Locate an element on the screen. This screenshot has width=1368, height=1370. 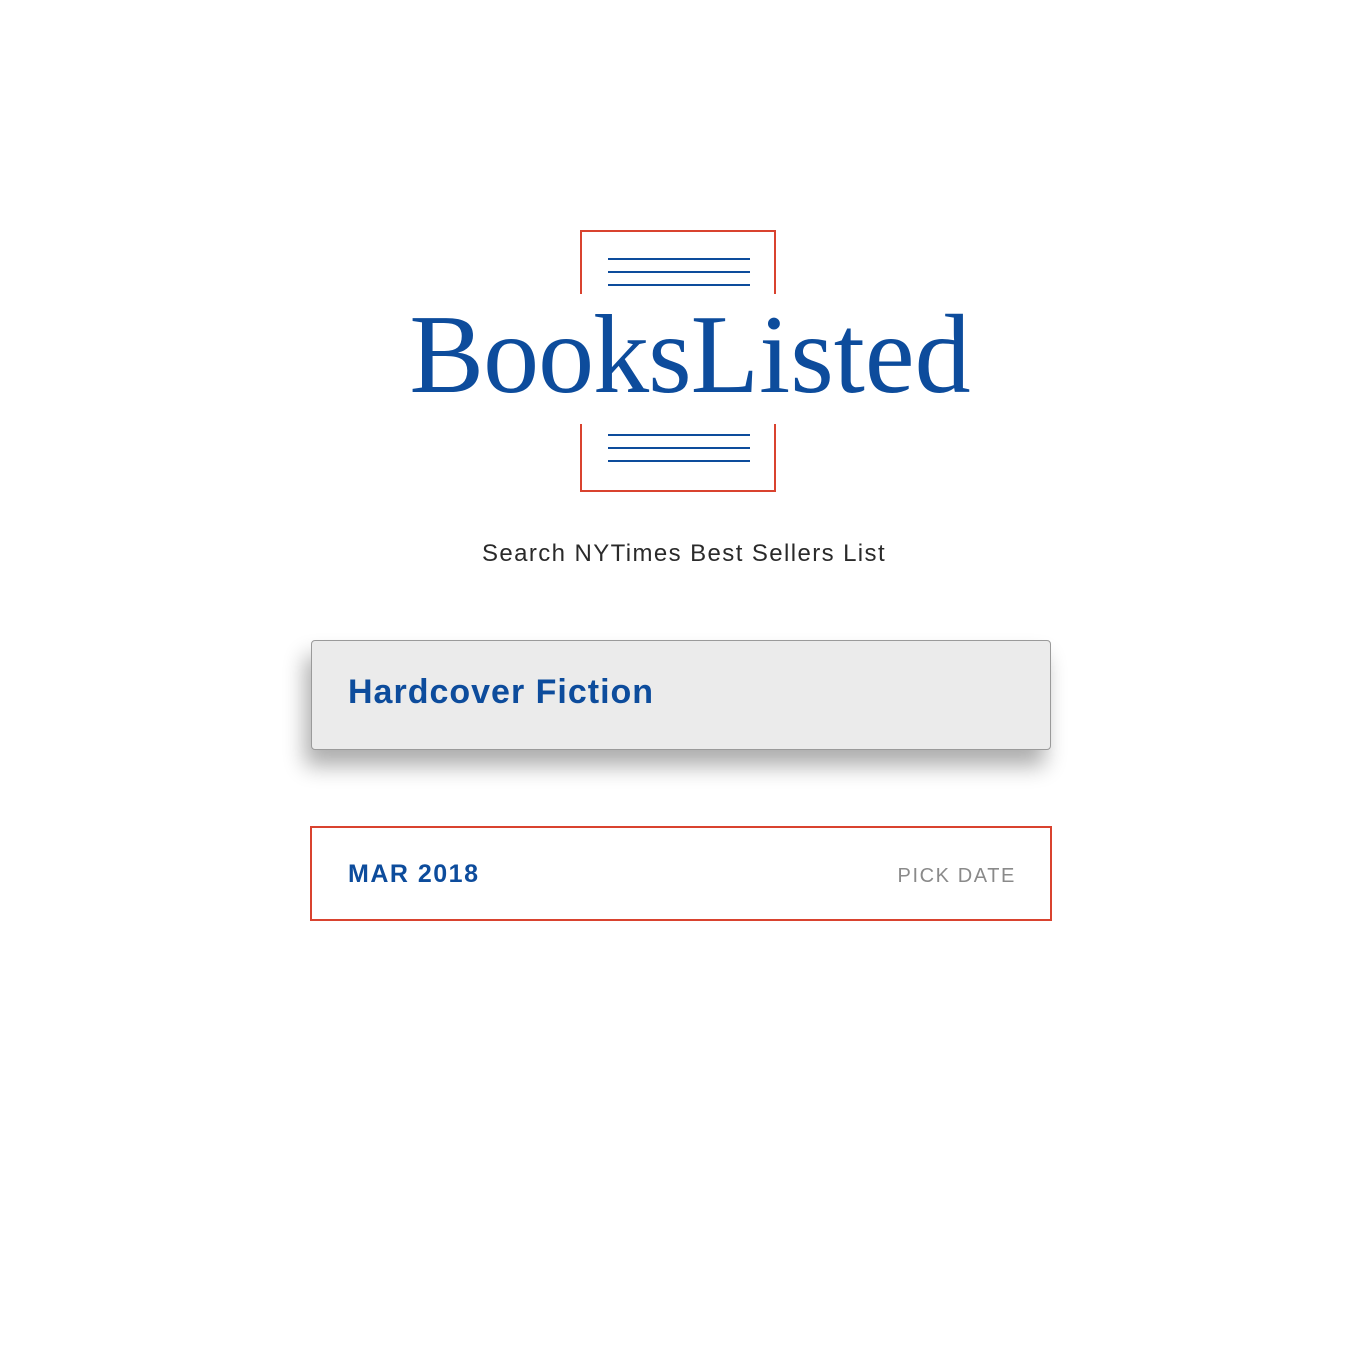
category-selector: Hardcover Fiction is located at coordinates (681, 695).